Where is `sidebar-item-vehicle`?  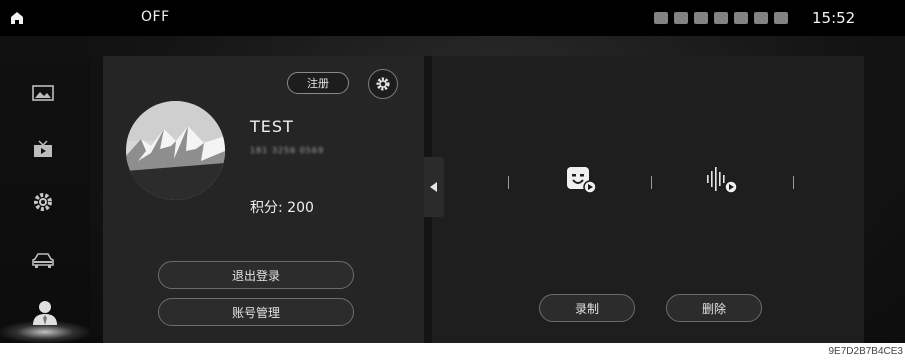
sidebar-item-vehicle is located at coordinates (43, 260).